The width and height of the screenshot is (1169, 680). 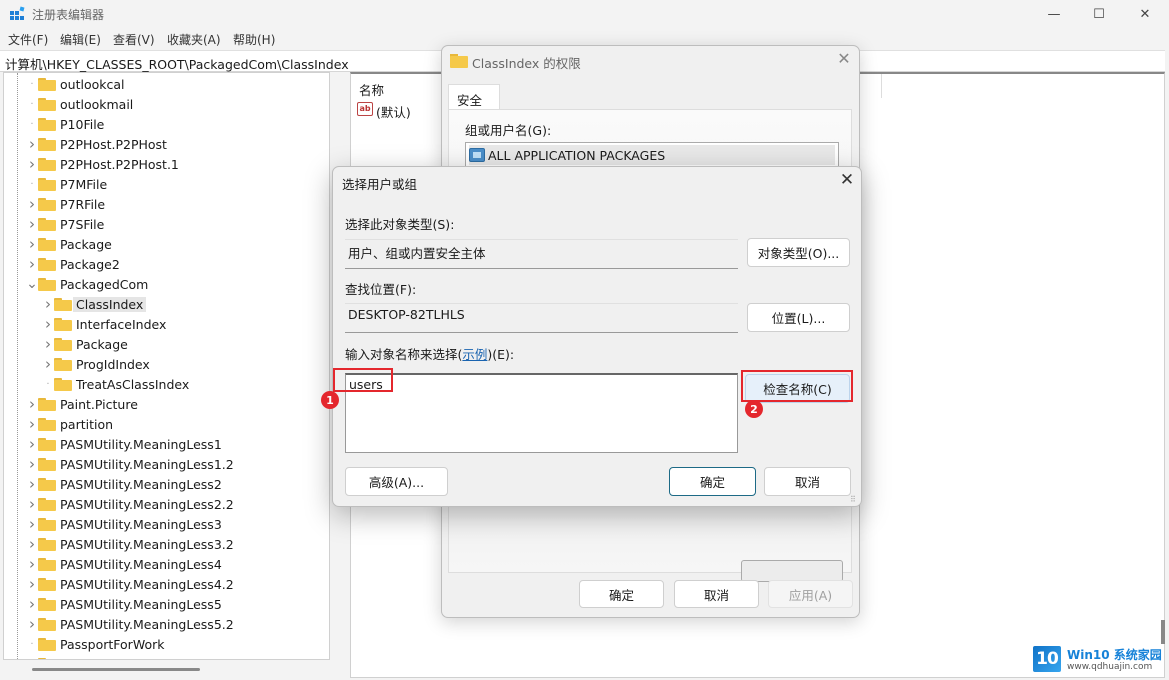 What do you see at coordinates (115, 384) in the screenshot?
I see `tree-item: · TreatAsClassIndex` at bounding box center [115, 384].